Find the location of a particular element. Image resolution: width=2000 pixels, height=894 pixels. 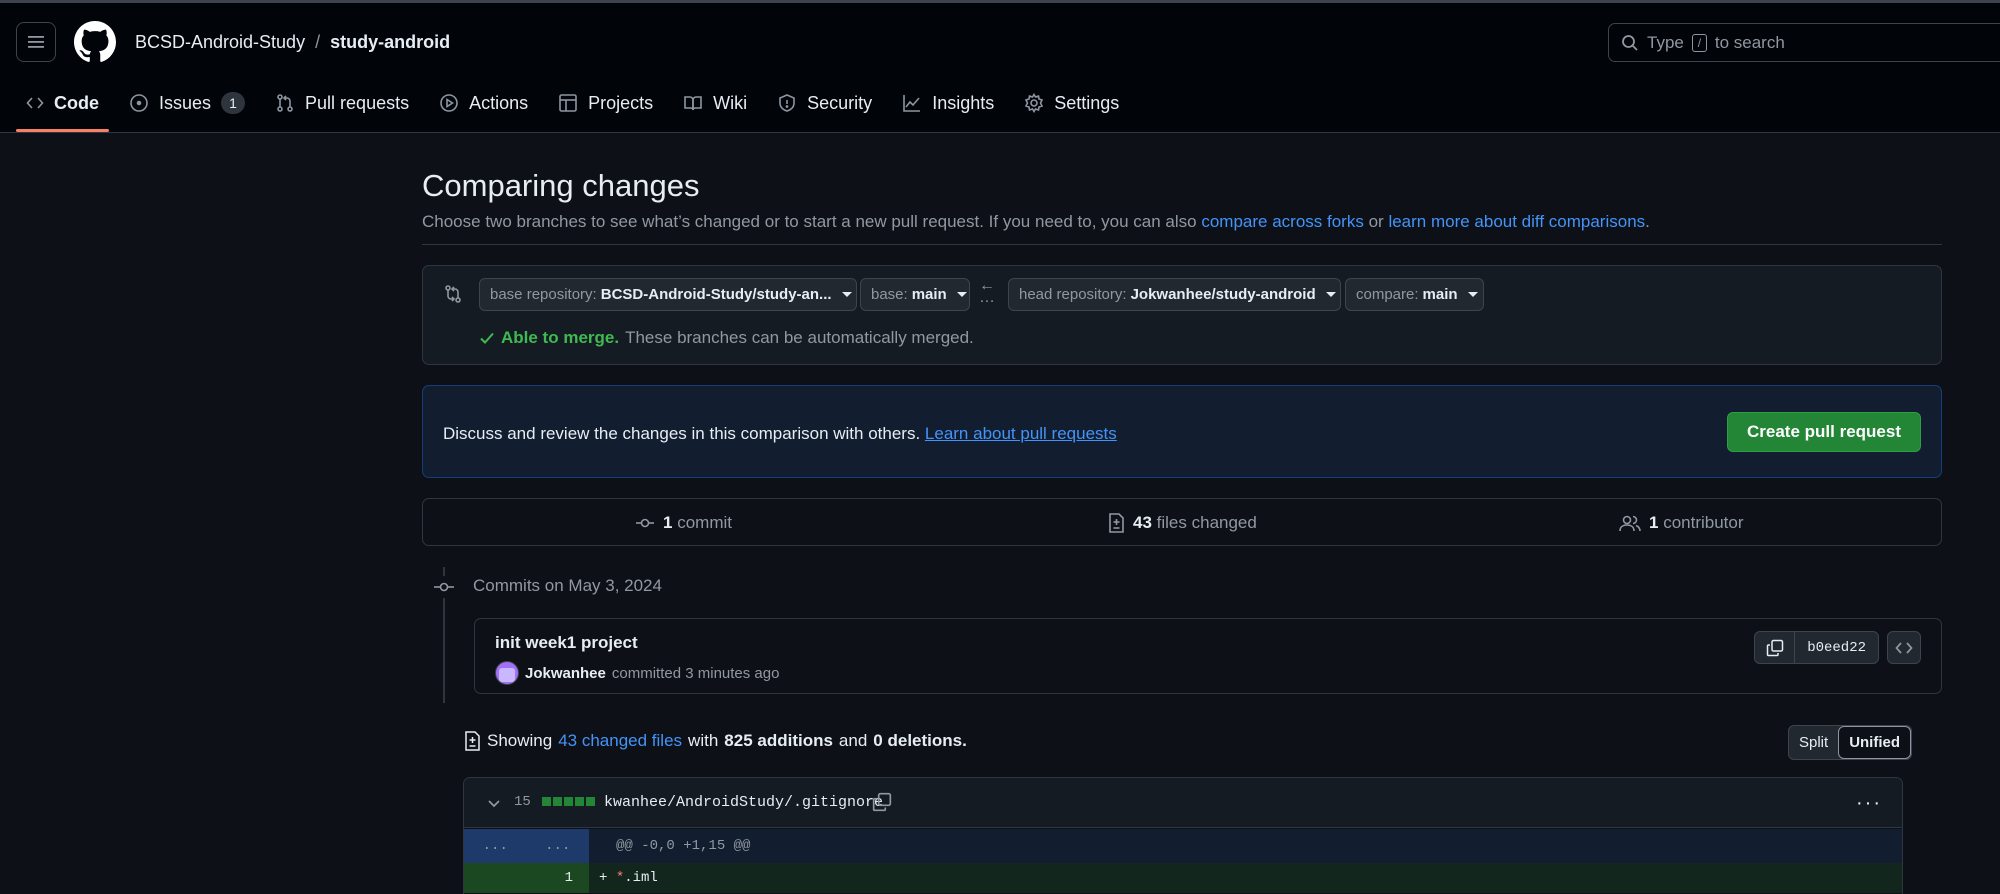

additions-count: 825 additions is located at coordinates (778, 740).